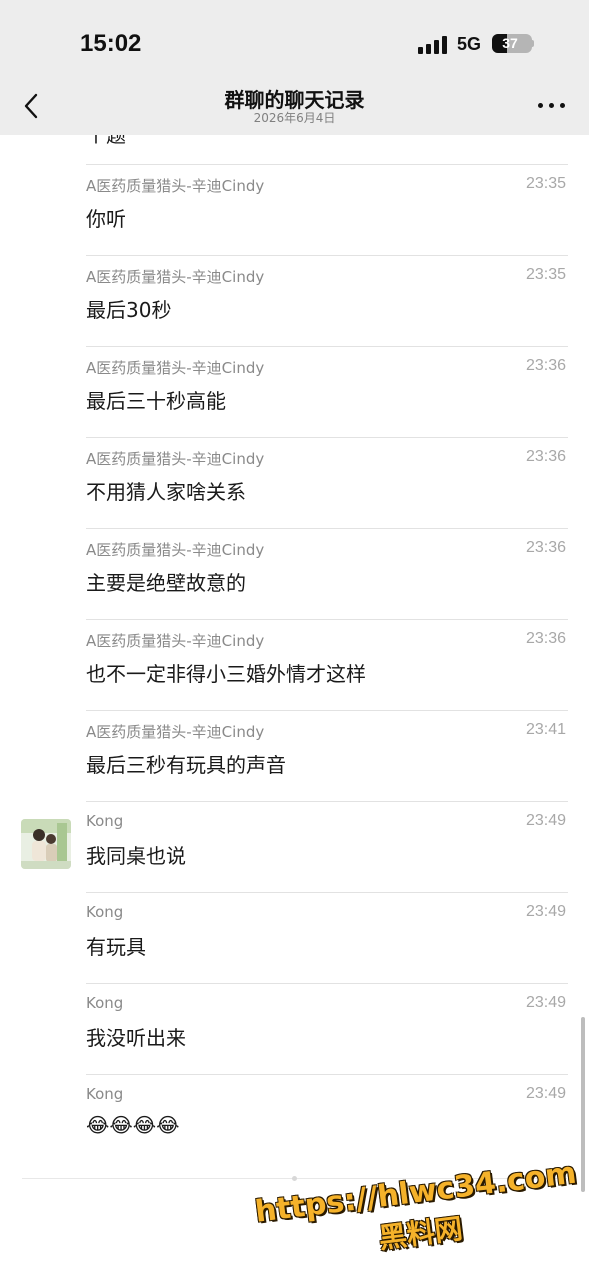 This screenshot has width=589, height=1280. I want to click on message-text: 我同桌也说, so click(136, 856).